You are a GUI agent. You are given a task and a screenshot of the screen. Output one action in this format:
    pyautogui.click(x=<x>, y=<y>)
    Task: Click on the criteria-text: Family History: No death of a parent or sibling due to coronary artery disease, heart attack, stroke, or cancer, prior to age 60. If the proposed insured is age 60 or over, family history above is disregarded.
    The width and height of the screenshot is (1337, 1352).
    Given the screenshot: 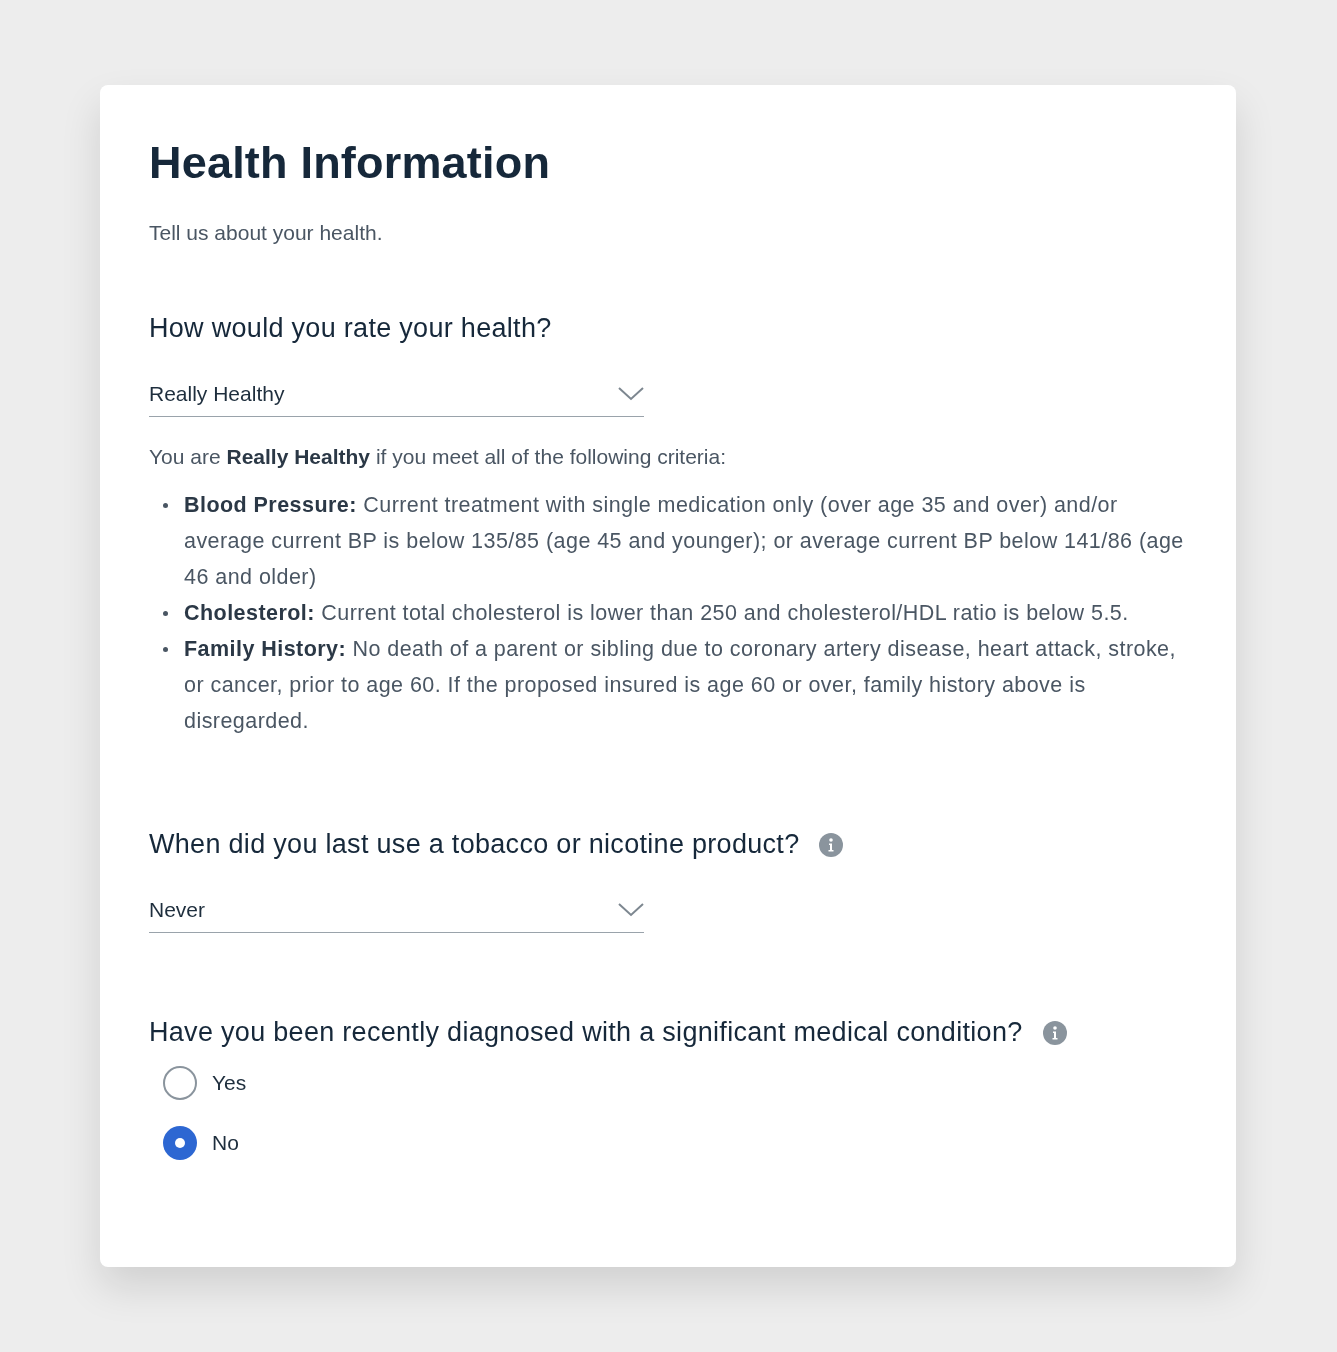 What is the action you would take?
    pyautogui.click(x=680, y=685)
    